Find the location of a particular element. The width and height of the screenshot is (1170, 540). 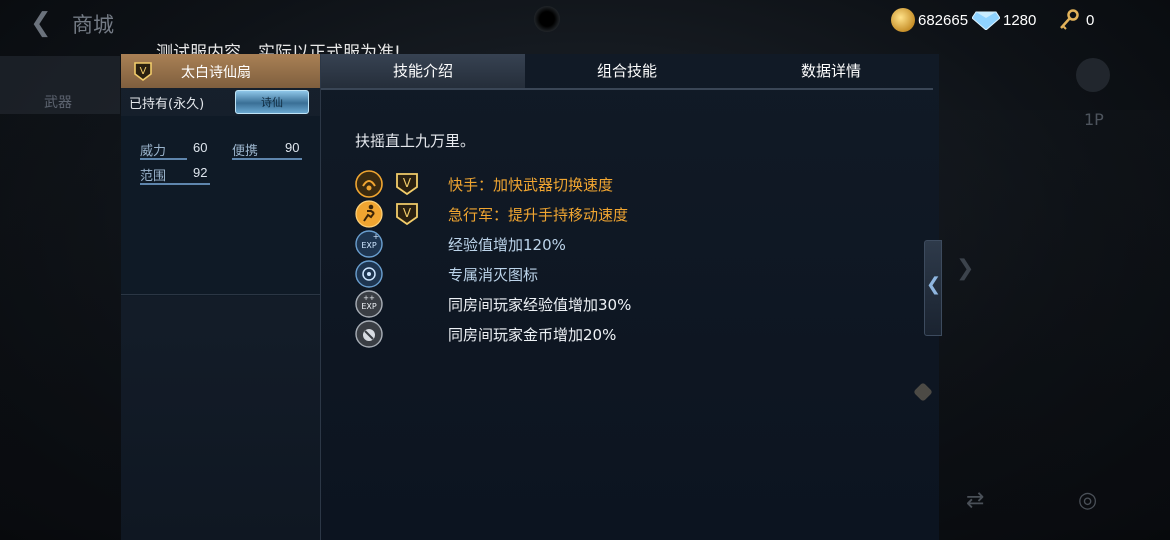

ownership-status: 已持有(永久) is located at coordinates (167, 104).